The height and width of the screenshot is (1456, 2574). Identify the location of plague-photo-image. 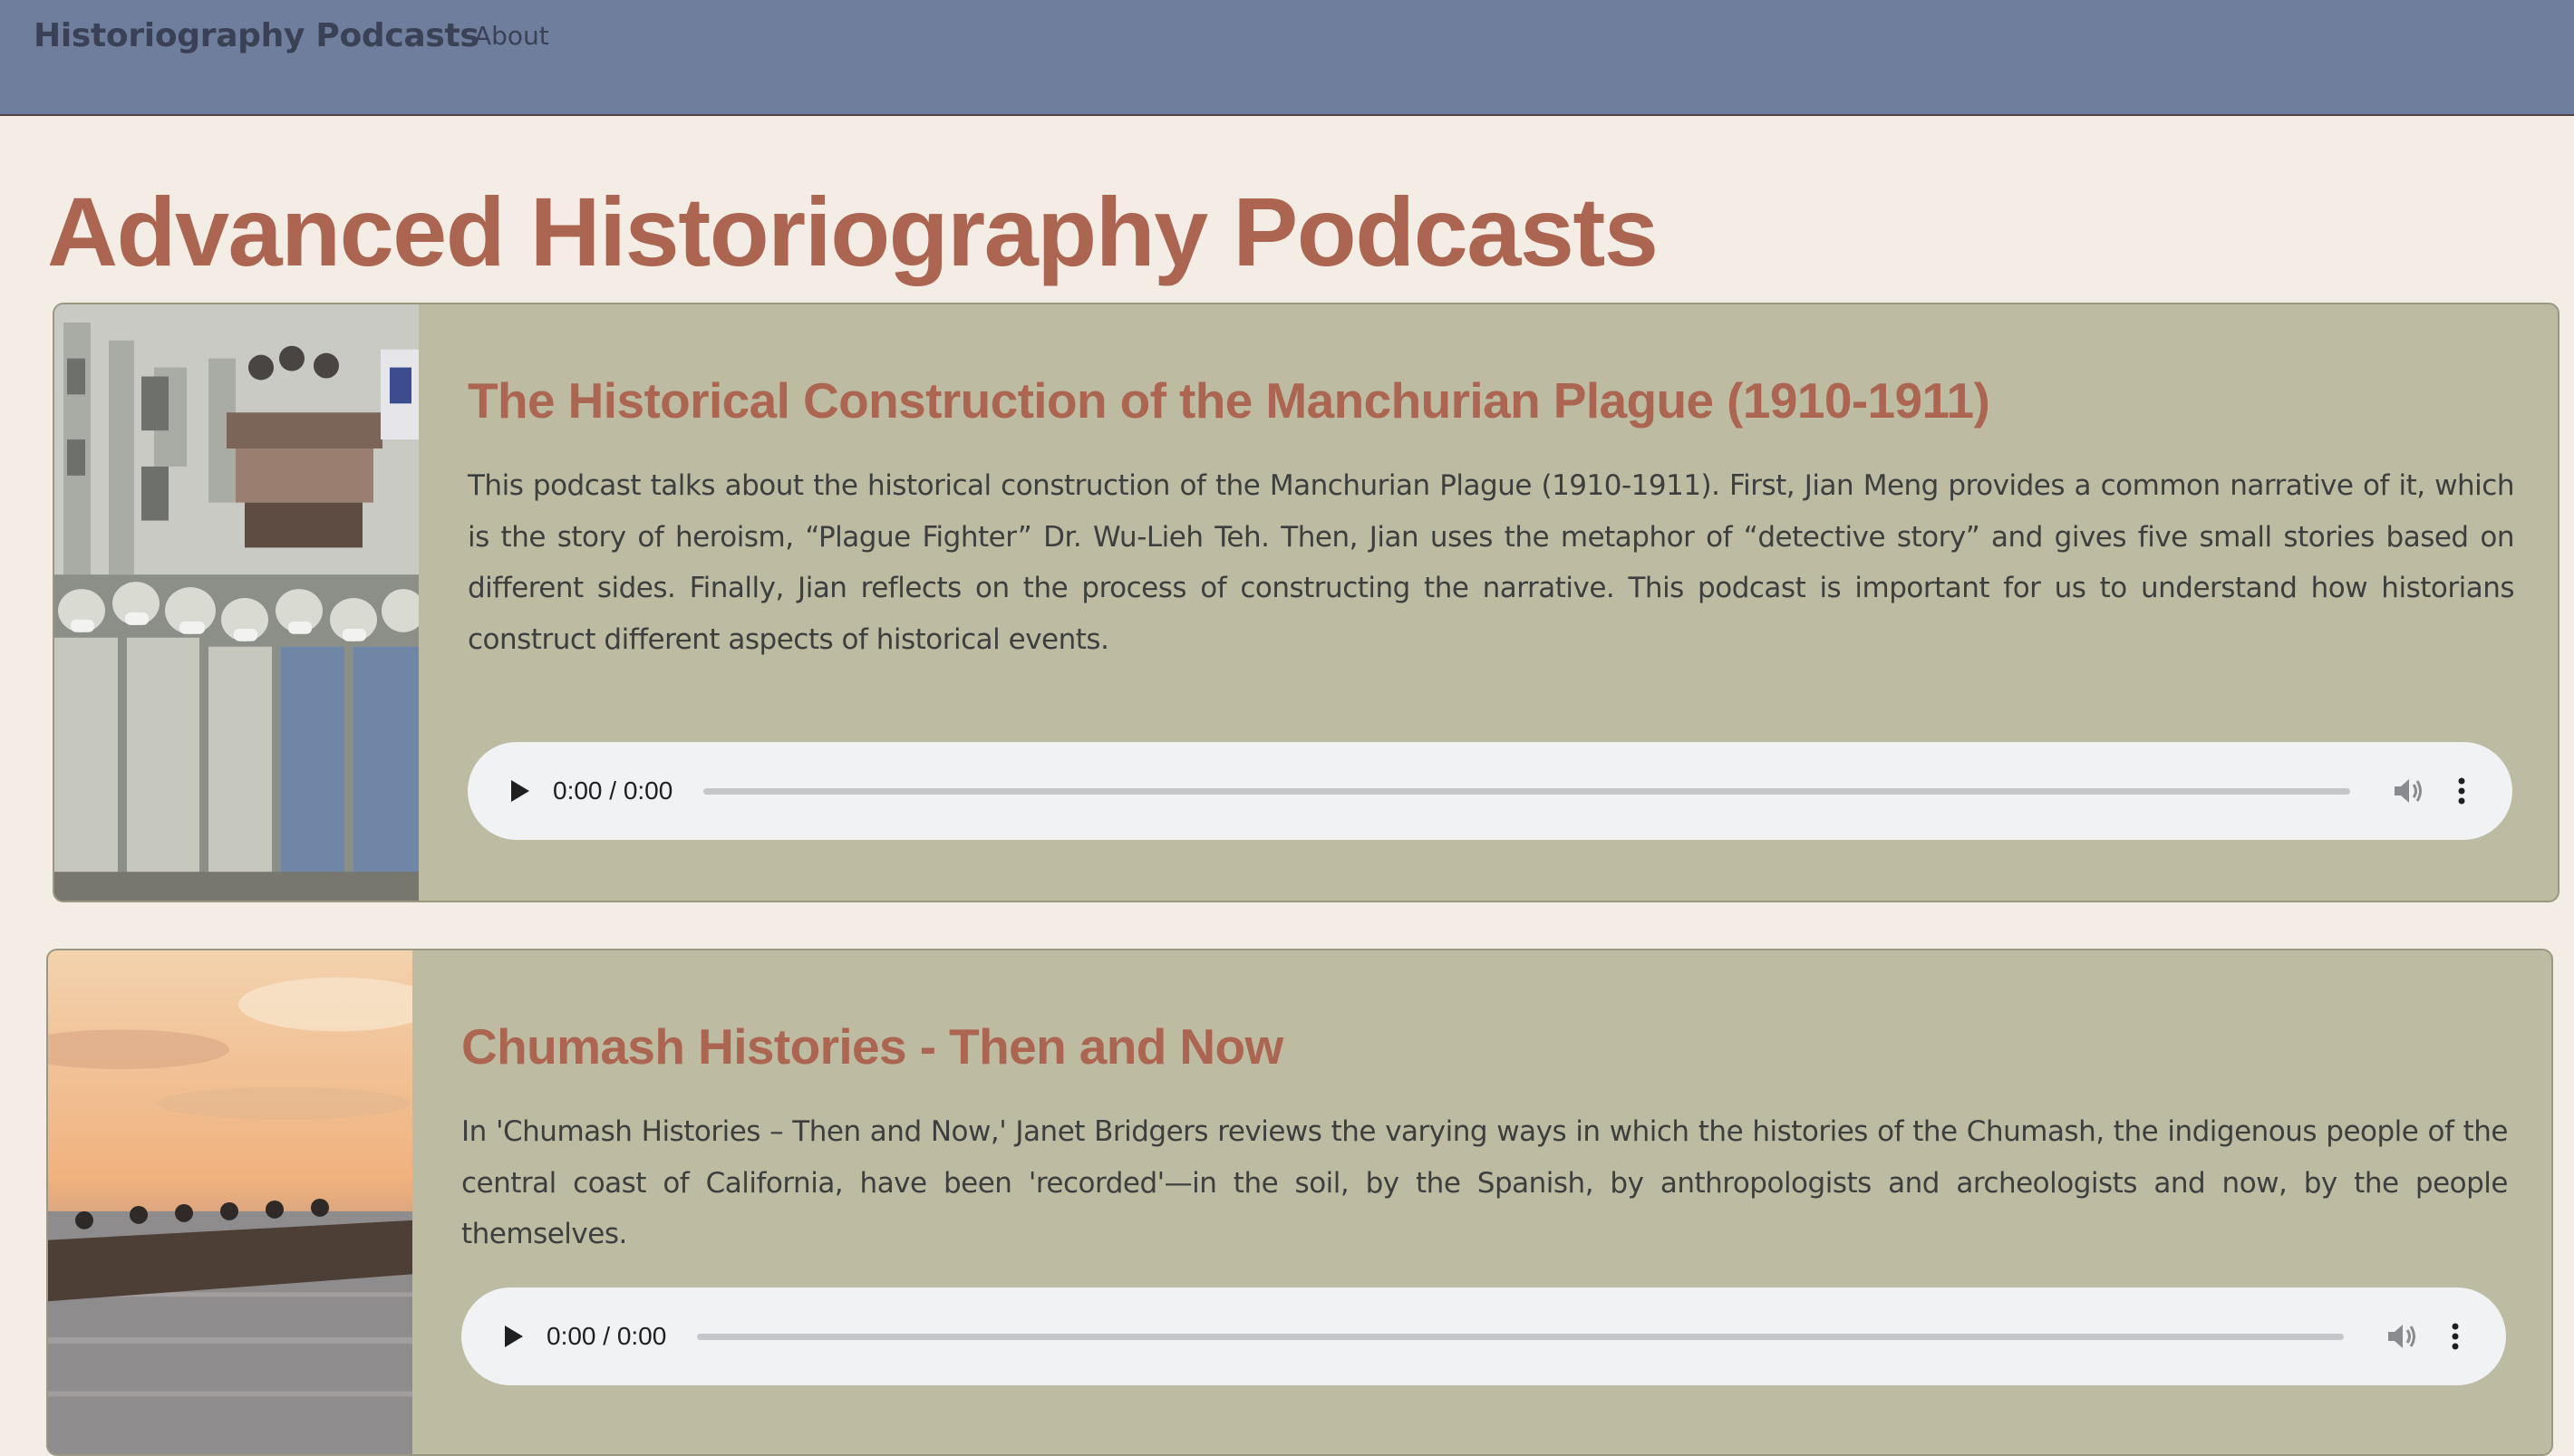
(237, 602).